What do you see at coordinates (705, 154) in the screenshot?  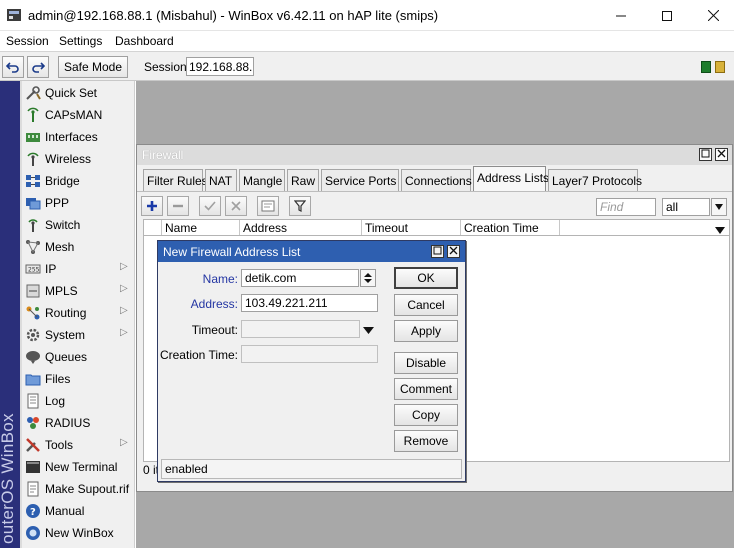 I see `firewall-maximize-button` at bounding box center [705, 154].